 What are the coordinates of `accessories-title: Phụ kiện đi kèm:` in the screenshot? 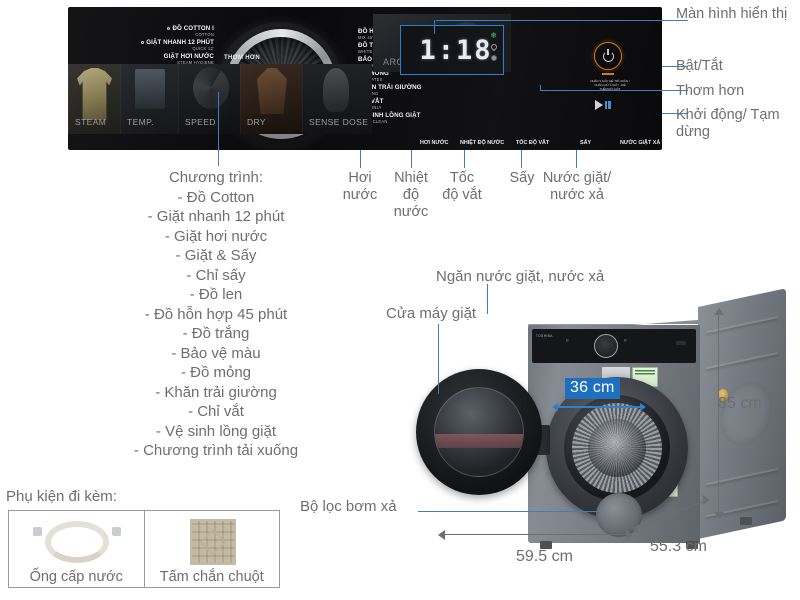 It's located at (61, 496).